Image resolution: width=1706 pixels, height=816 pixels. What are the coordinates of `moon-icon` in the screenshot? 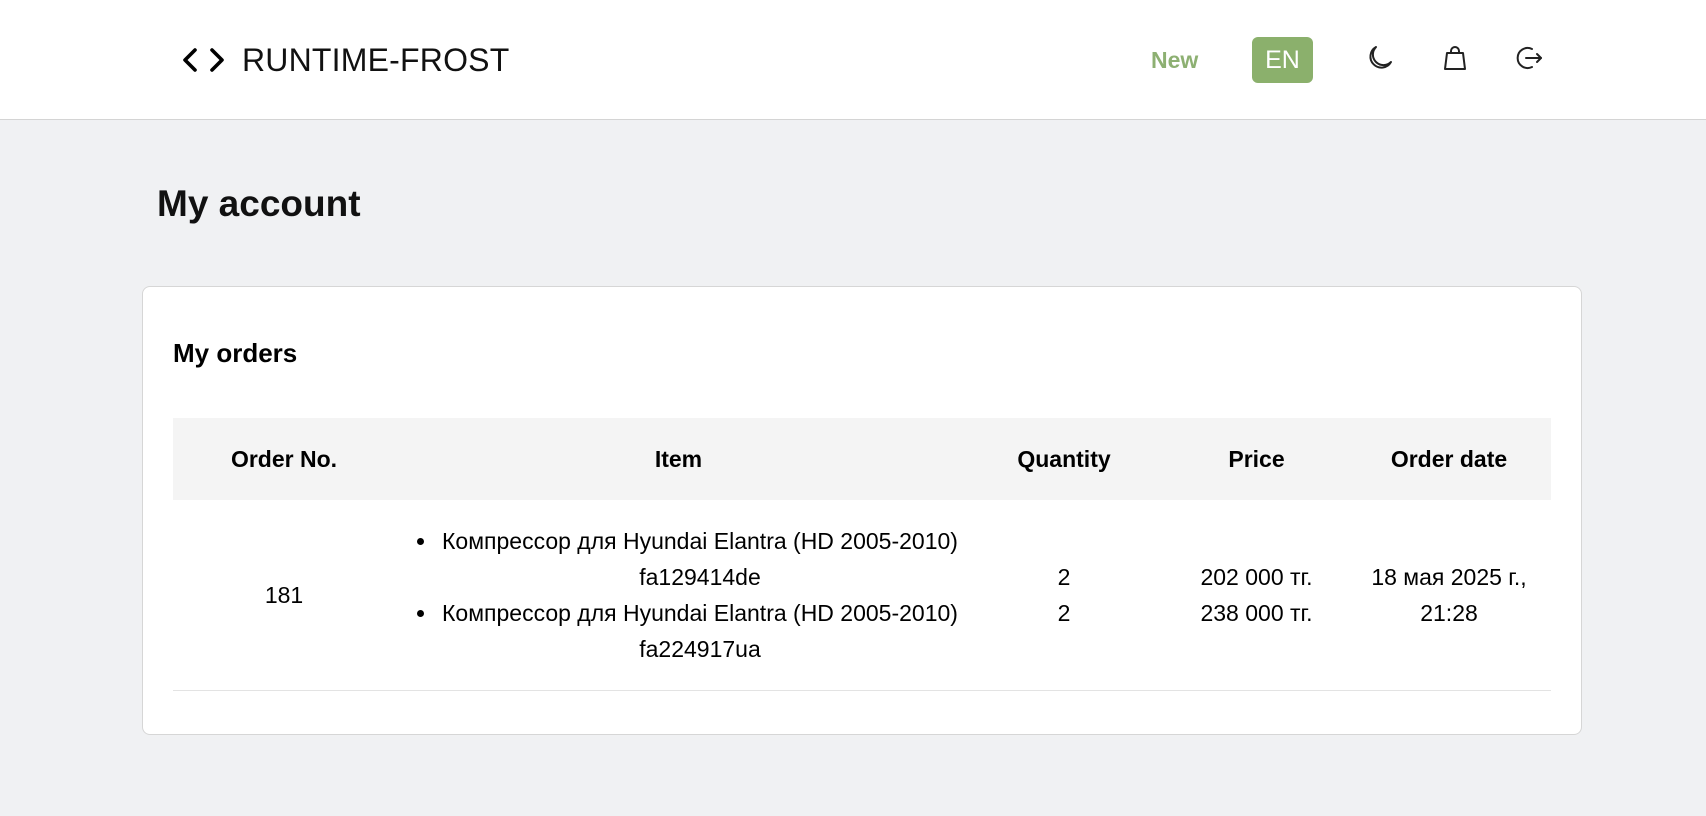 It's located at (1380, 60).